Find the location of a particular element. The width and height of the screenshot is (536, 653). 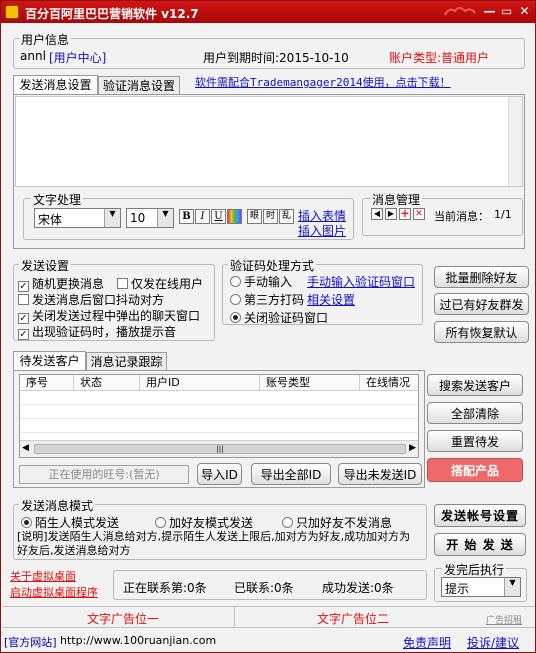

checkbox-icon is located at coordinates (122, 283).